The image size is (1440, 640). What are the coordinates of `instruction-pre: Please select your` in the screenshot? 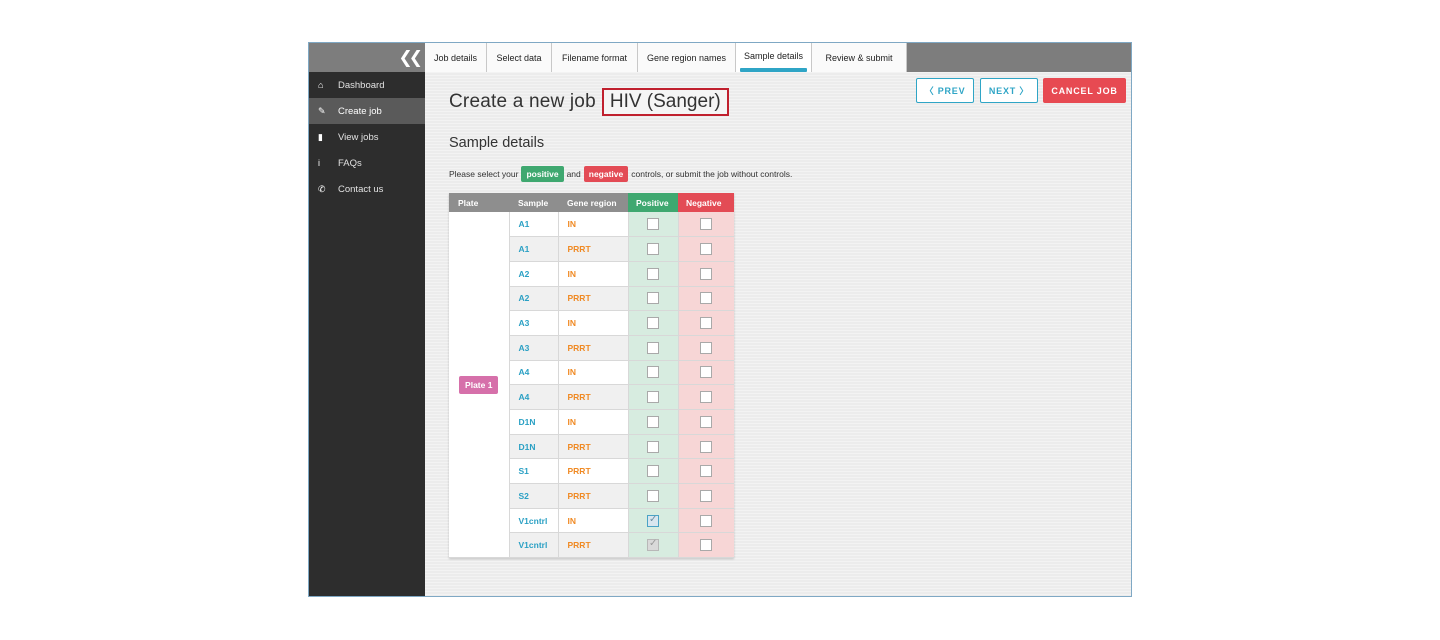 It's located at (484, 174).